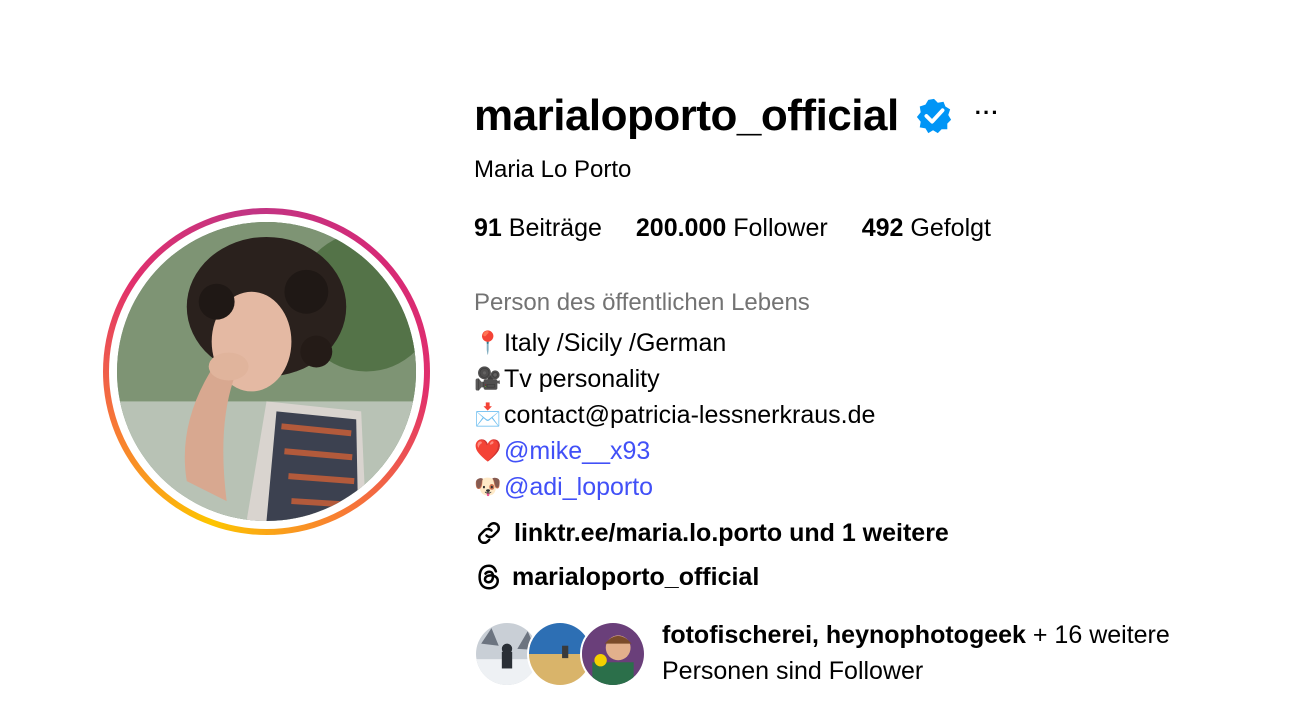 The width and height of the screenshot is (1296, 714). Describe the element at coordinates (732, 228) in the screenshot. I see `followers-stat: 200.000 Follower` at that location.